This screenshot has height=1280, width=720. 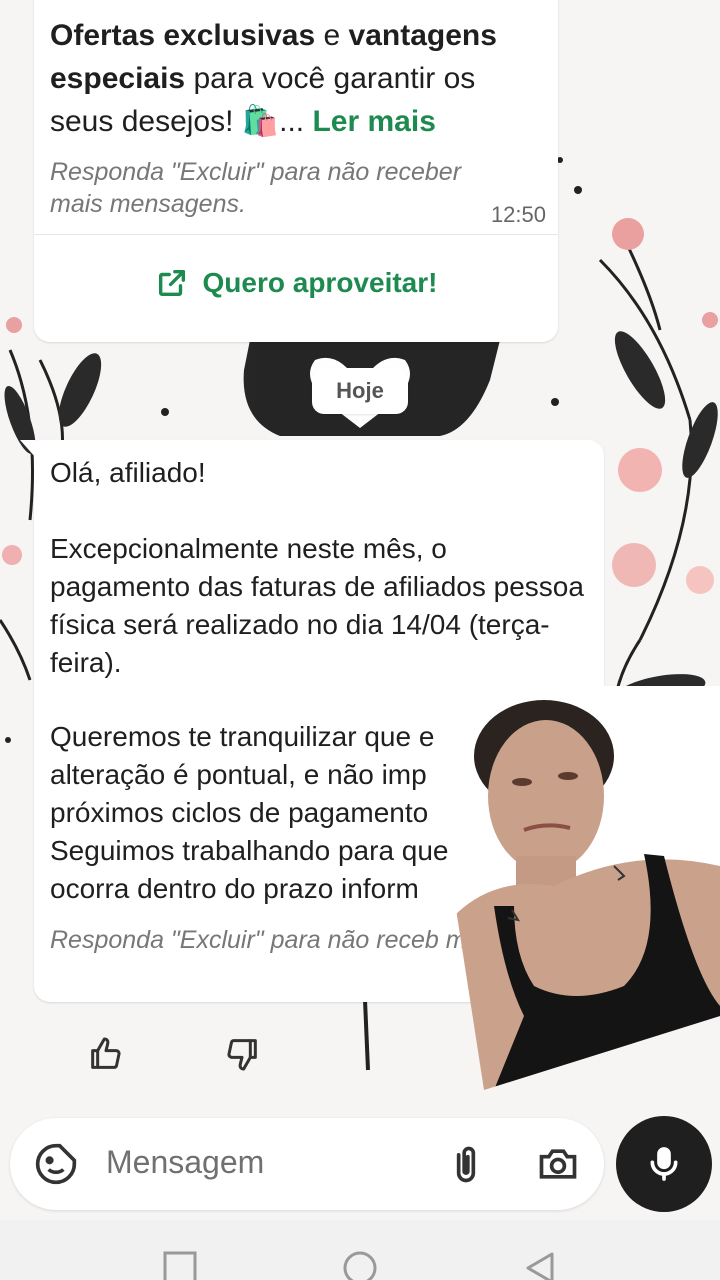 What do you see at coordinates (296, 234) in the screenshot?
I see `divider` at bounding box center [296, 234].